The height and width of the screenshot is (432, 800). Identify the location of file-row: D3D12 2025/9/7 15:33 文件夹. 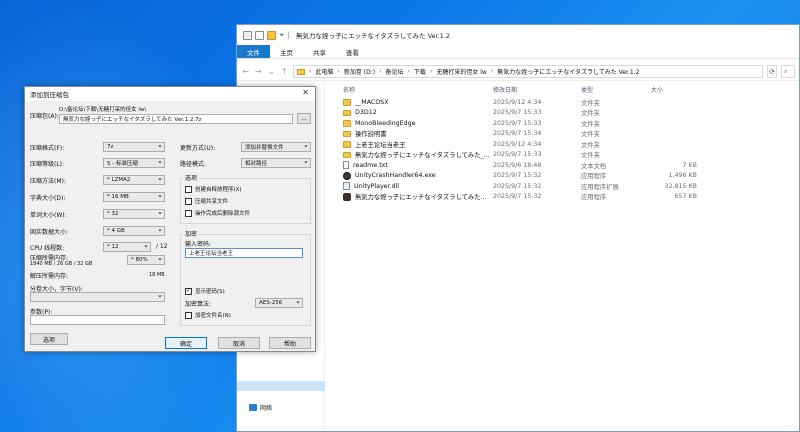
(566, 113).